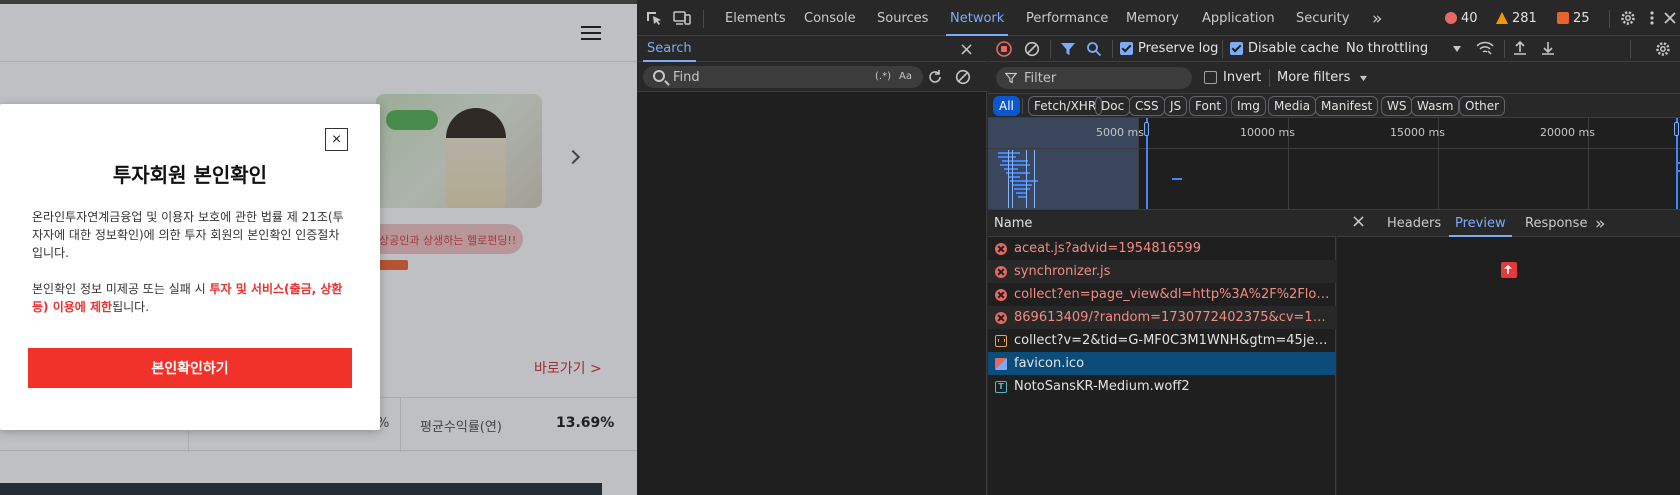  Describe the element at coordinates (1162, 248) in the screenshot. I see `request-row: aceat.js?advid=1954816599` at that location.